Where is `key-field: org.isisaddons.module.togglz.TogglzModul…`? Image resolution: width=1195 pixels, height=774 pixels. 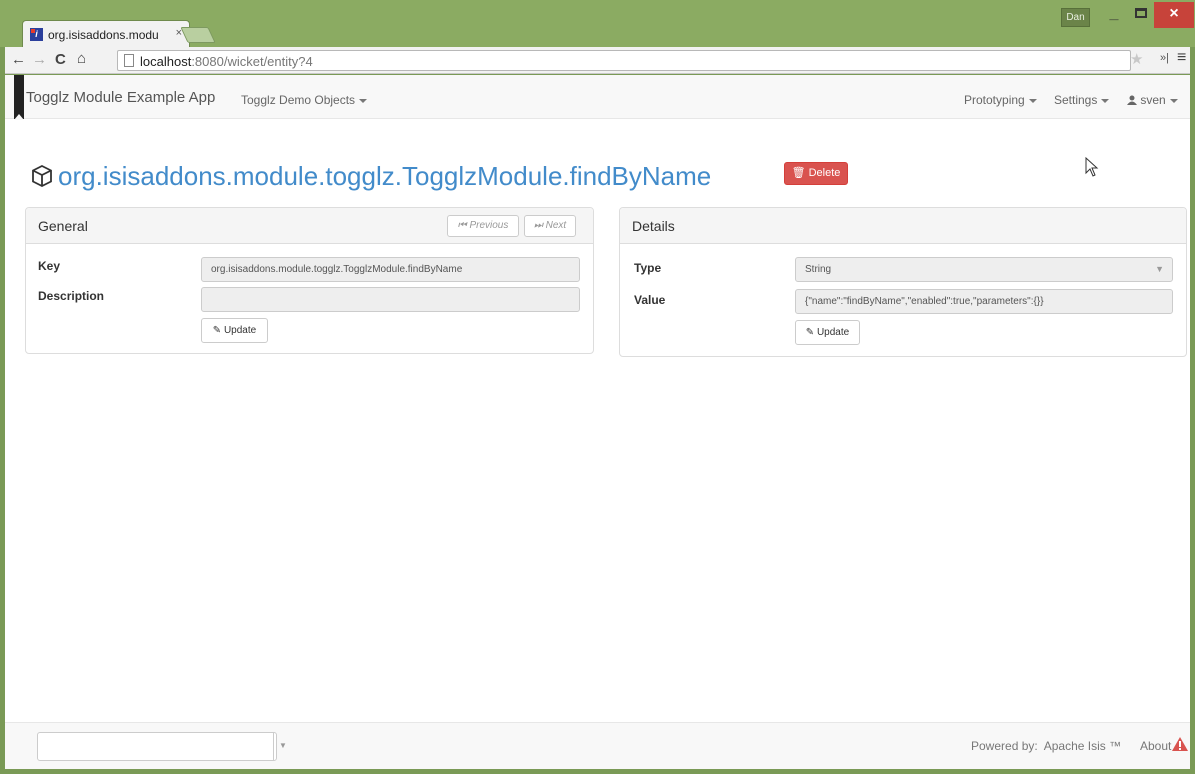
key-field: org.isisaddons.module.togglz.TogglzModul… is located at coordinates (390, 269).